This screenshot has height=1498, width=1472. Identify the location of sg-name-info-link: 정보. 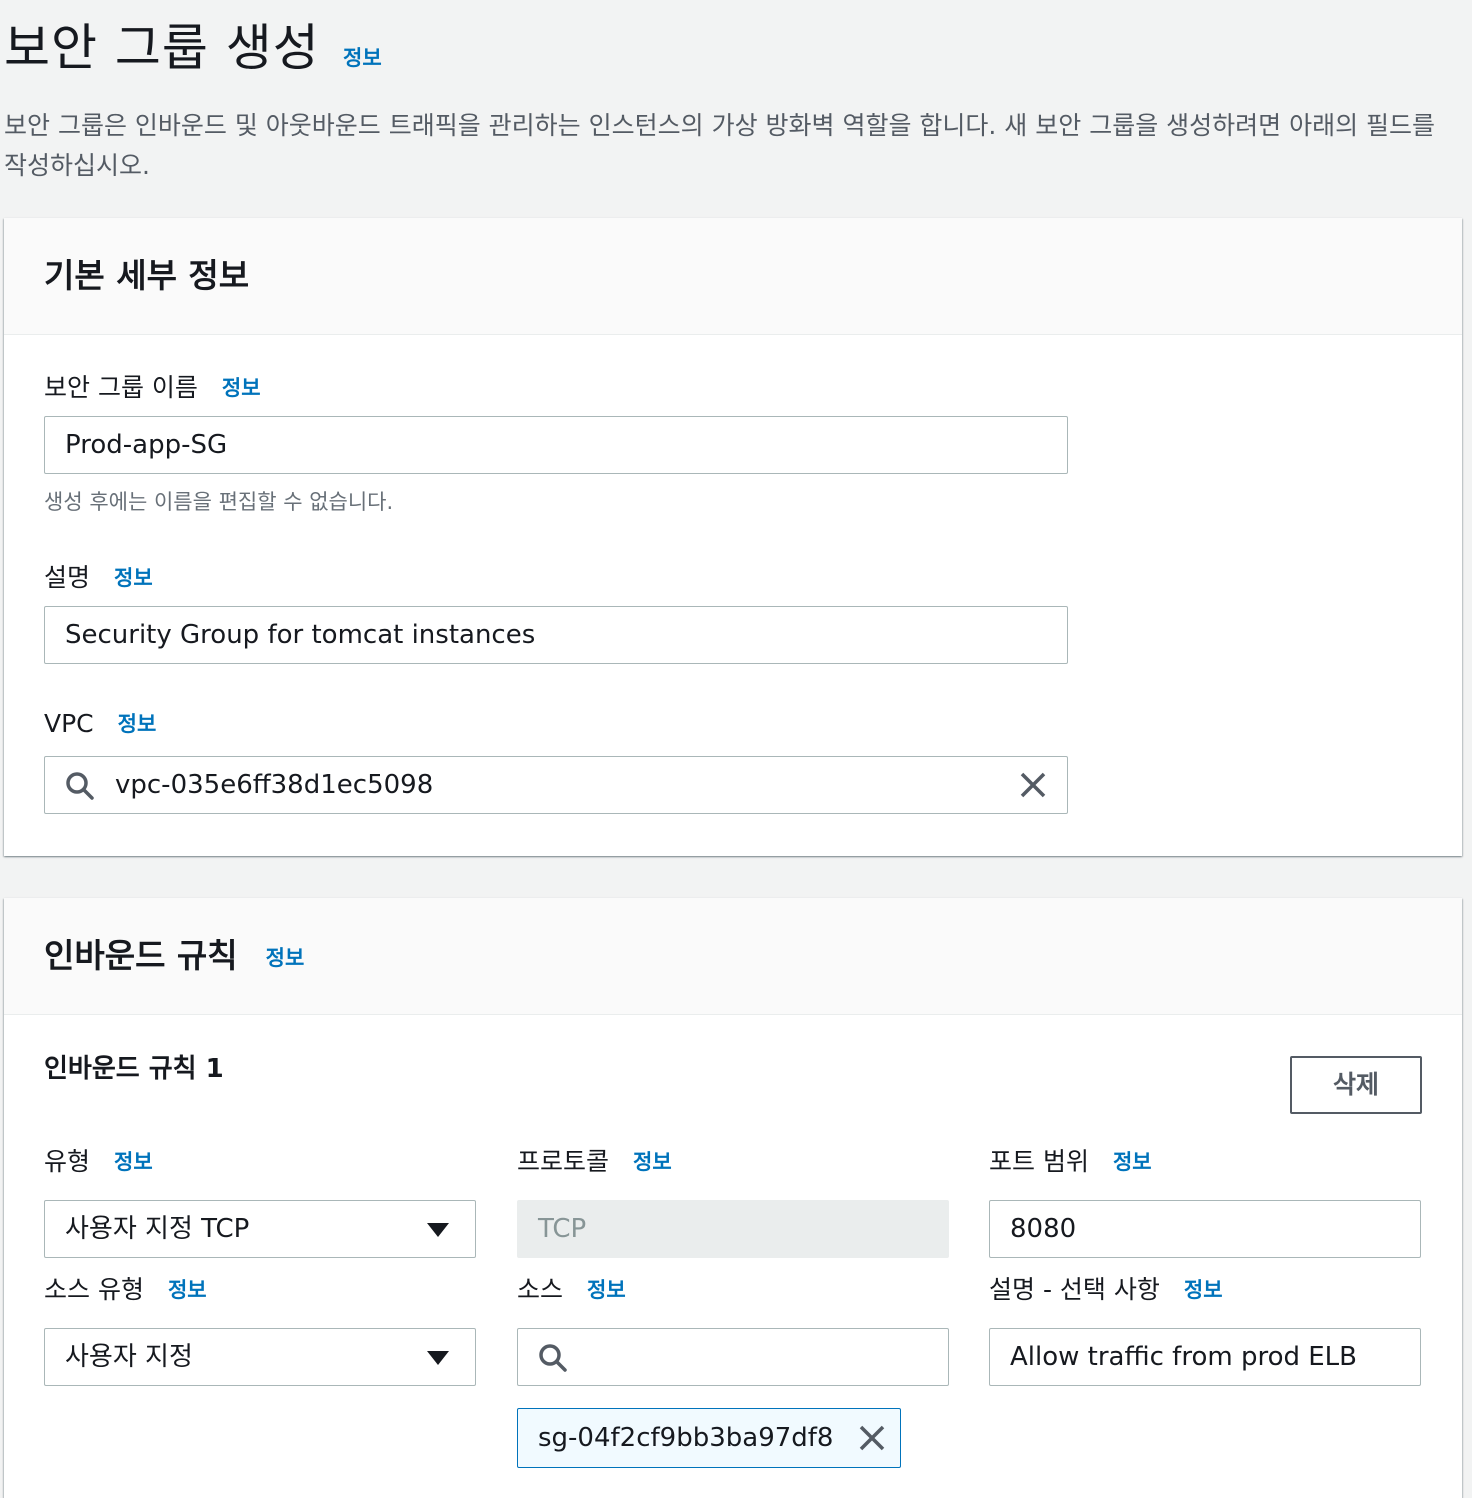
(241, 388).